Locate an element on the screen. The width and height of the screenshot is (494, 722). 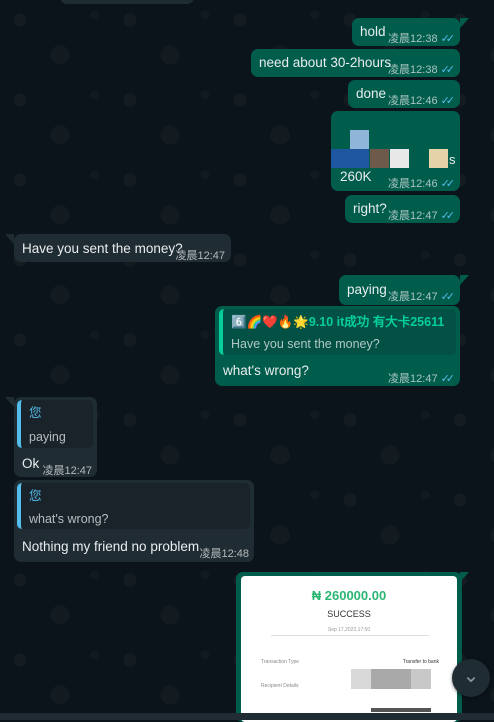
message-outgoing: hold 凌晨12:38 ✓✓ is located at coordinates (406, 32).